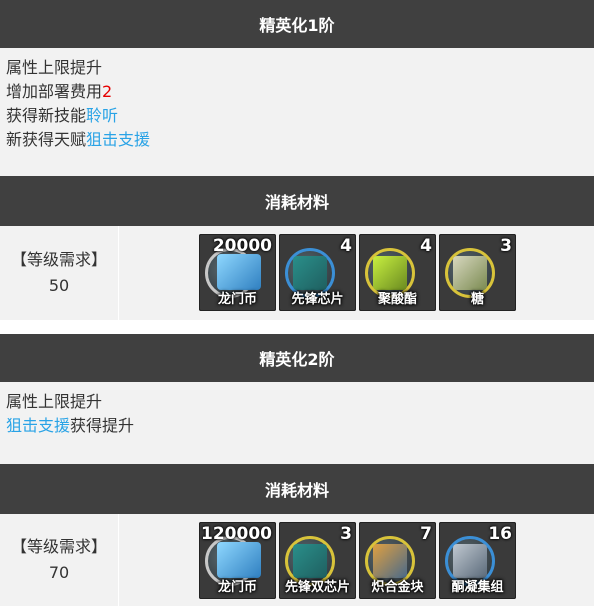 The width and height of the screenshot is (594, 606). Describe the element at coordinates (317, 587) in the screenshot. I see `material-name: 先锋双芯片` at that location.